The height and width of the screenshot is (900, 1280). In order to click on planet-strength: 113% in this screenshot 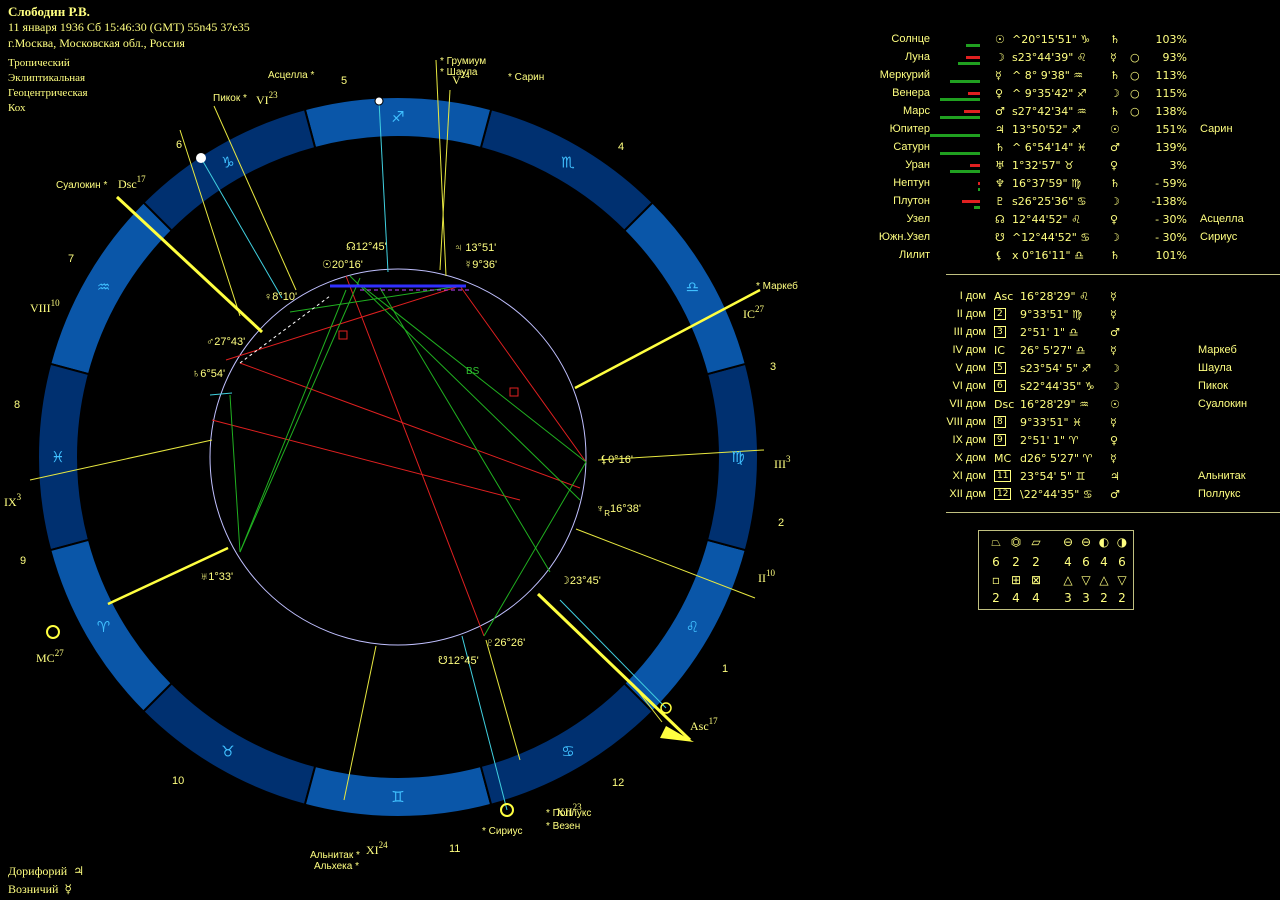, I will do `click(1171, 75)`.